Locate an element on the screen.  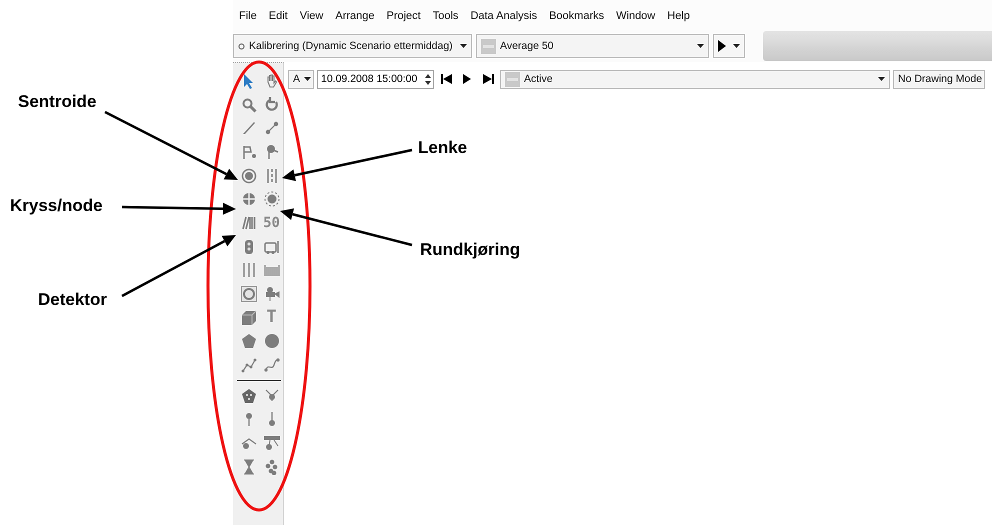
curve-icon is located at coordinates (272, 365).